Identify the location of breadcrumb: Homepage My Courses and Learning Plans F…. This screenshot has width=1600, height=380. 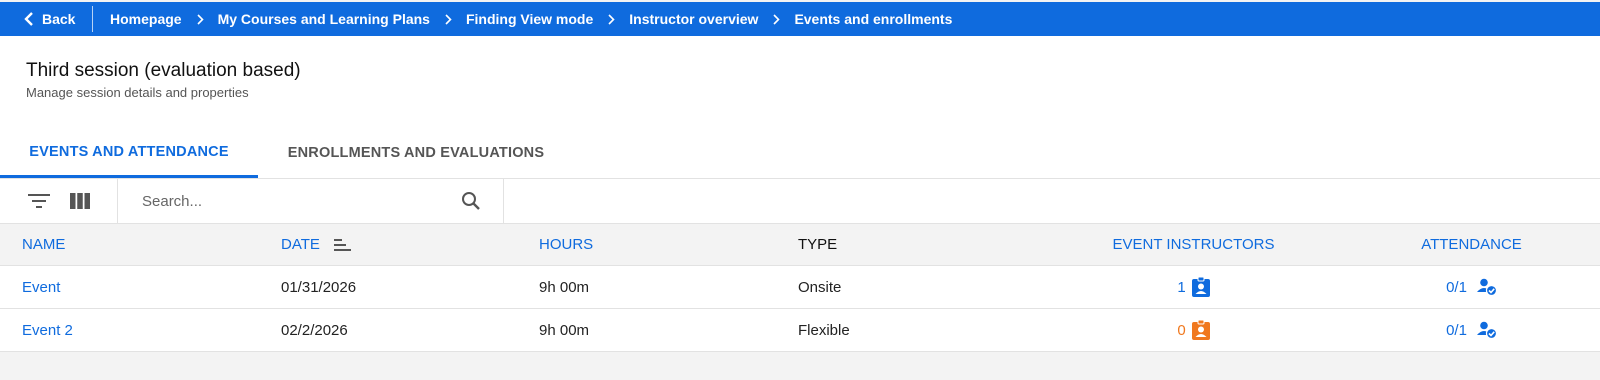
(522, 19).